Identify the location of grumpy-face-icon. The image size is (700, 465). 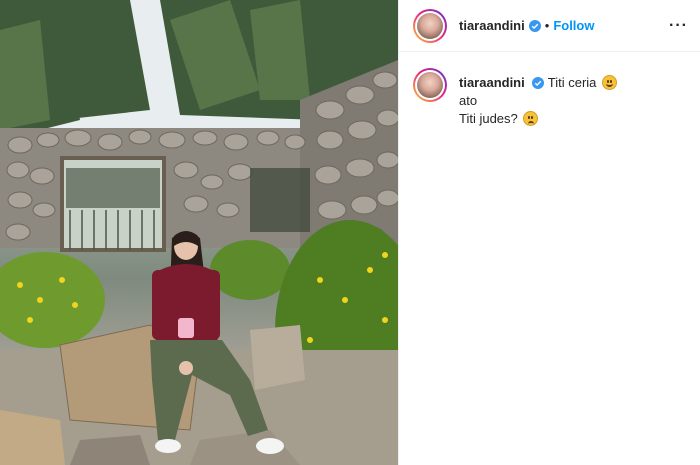
(531, 118).